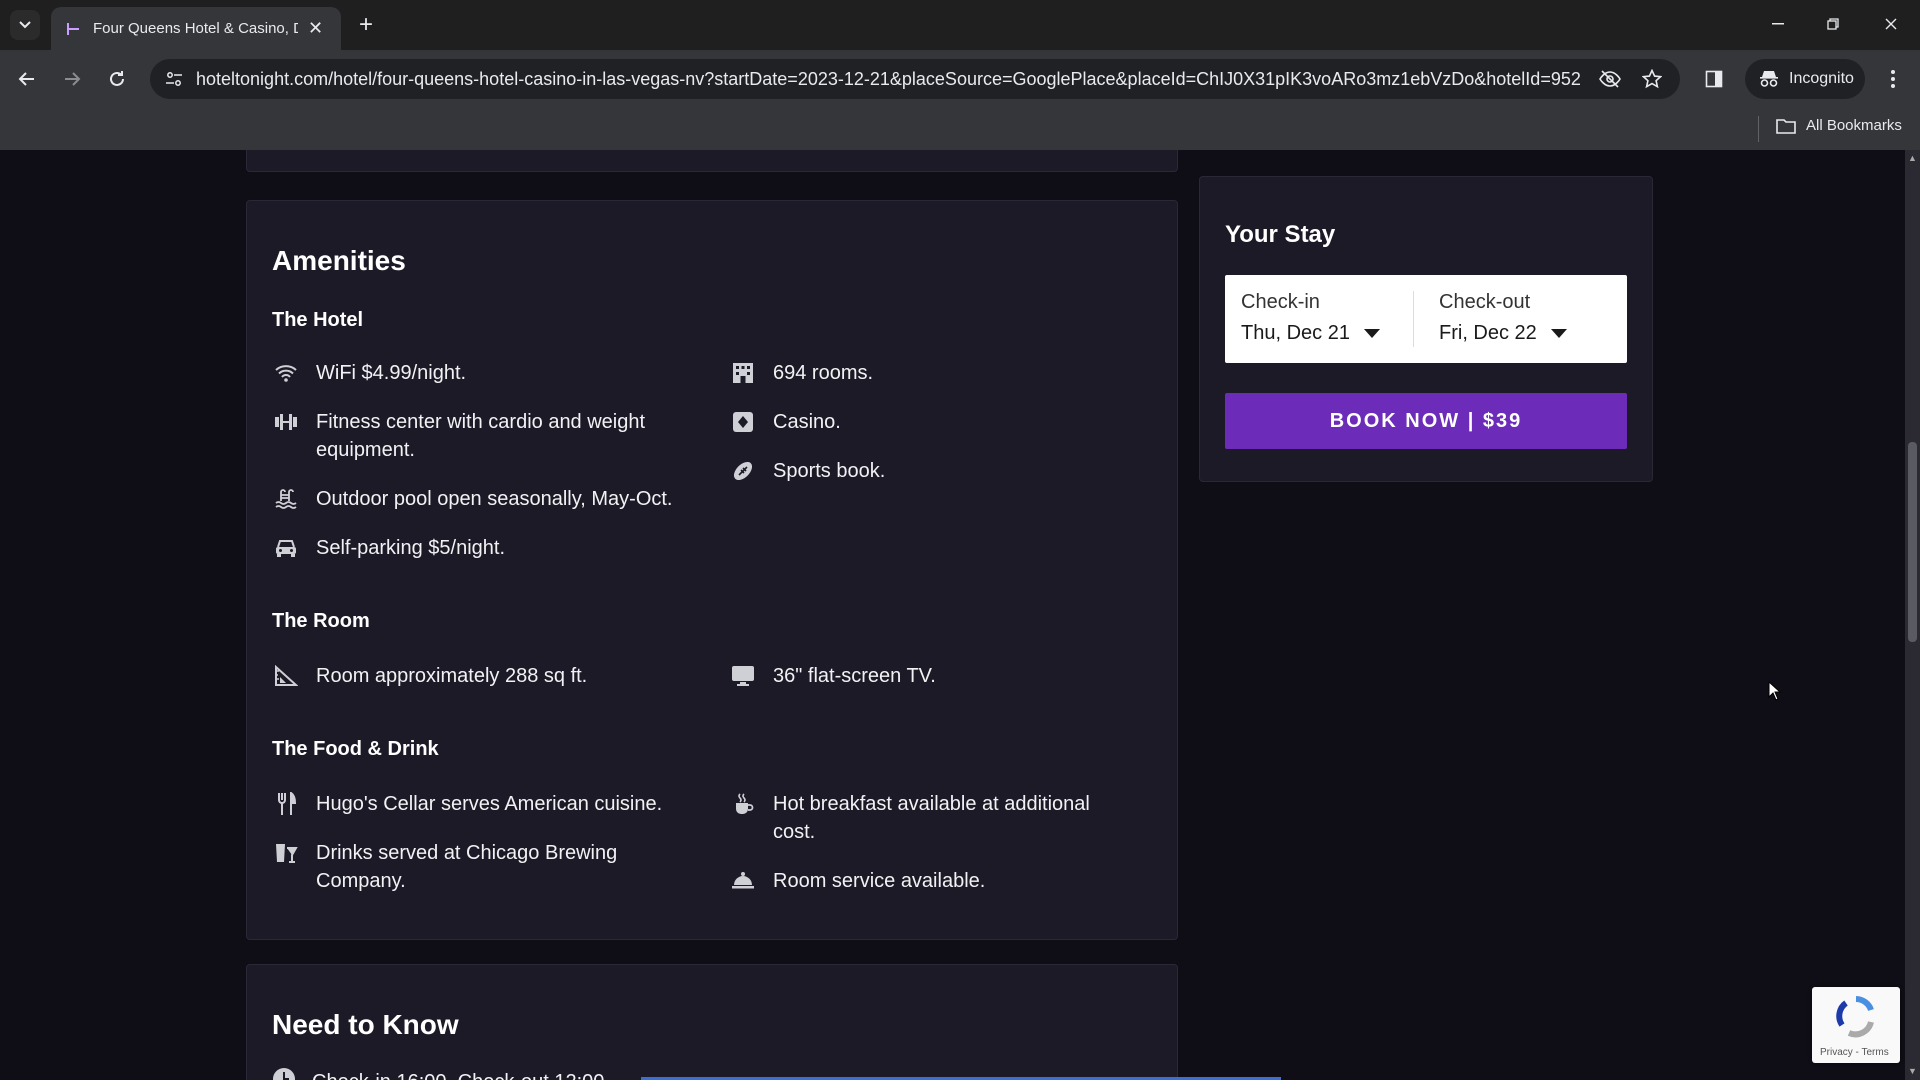 Image resolution: width=1920 pixels, height=1080 pixels. I want to click on food-heading: The Food & Drink, so click(355, 749).